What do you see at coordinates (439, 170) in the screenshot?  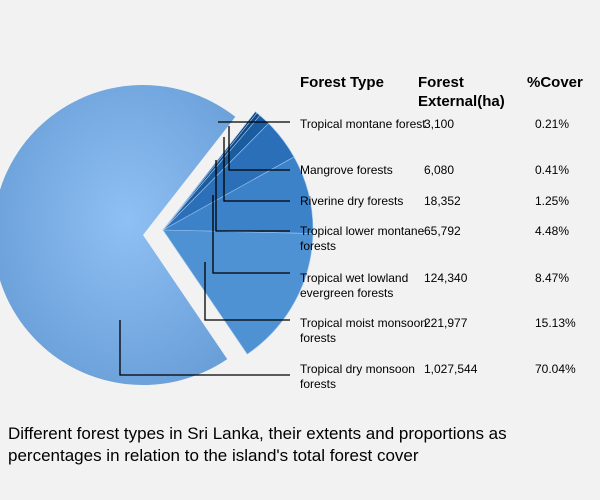 I see `row-extent-mangrove: 6,080` at bounding box center [439, 170].